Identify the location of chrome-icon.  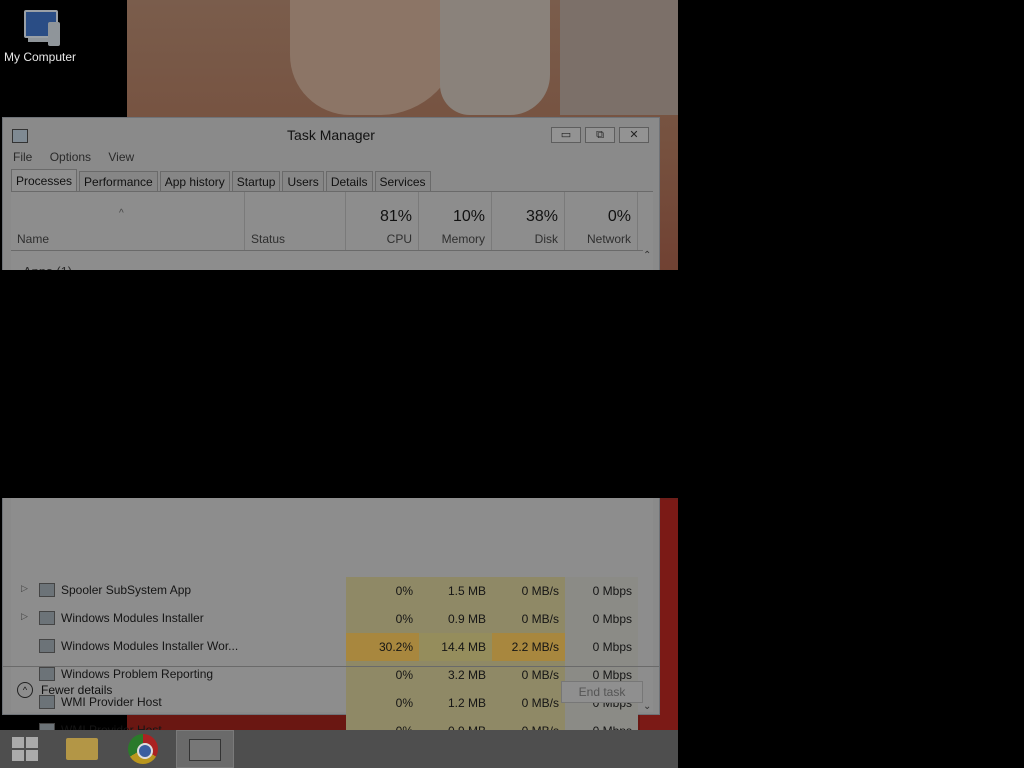
(143, 749).